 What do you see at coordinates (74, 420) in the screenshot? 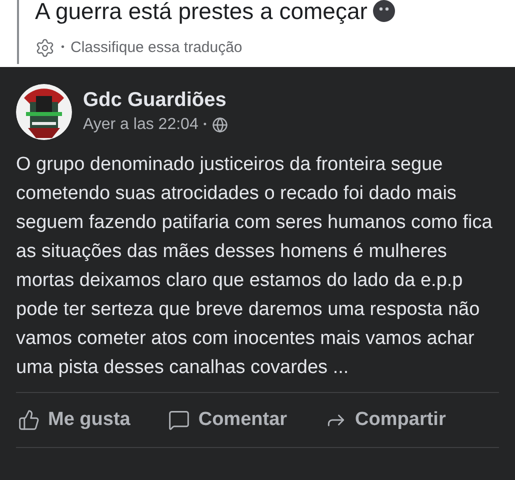
I see `like-button: Me gusta` at bounding box center [74, 420].